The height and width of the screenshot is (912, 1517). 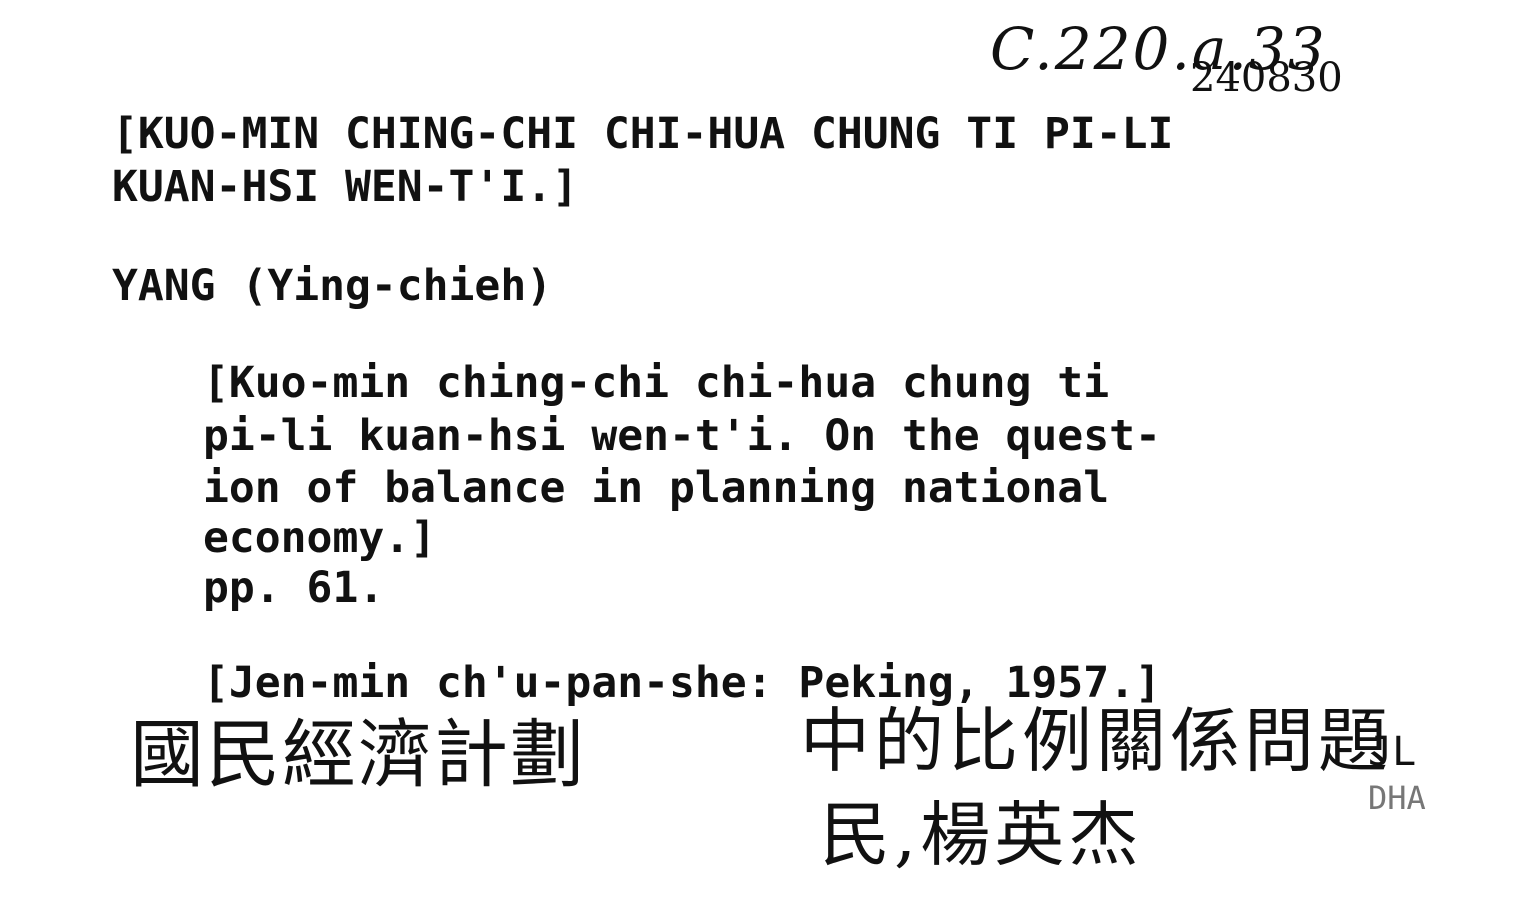 What do you see at coordinates (1266, 78) in the screenshot?
I see `accession-number: 240830` at bounding box center [1266, 78].